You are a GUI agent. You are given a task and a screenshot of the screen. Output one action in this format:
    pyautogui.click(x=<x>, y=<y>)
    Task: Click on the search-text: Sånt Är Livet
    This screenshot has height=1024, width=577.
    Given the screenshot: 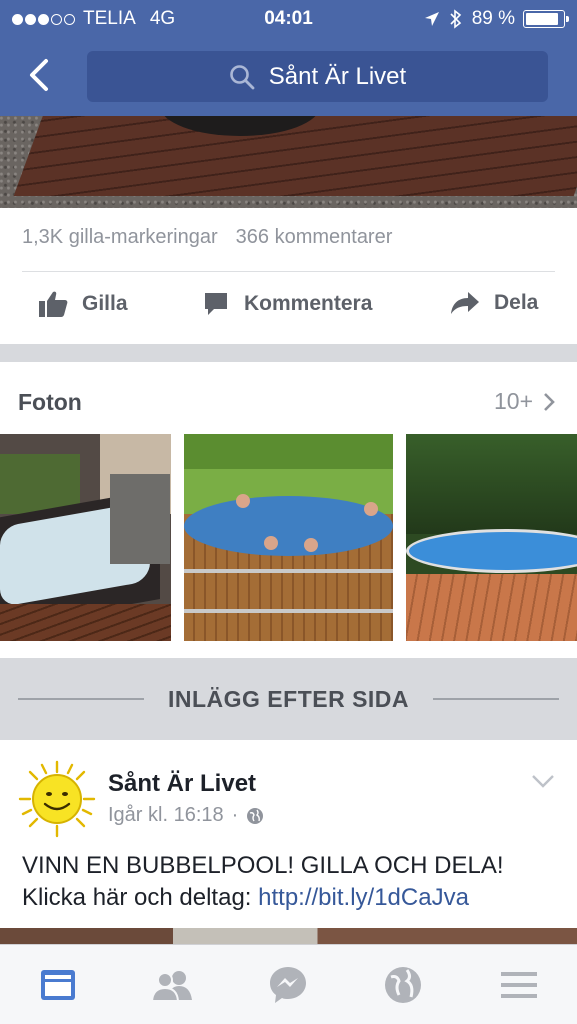 What is the action you would take?
    pyautogui.click(x=337, y=76)
    